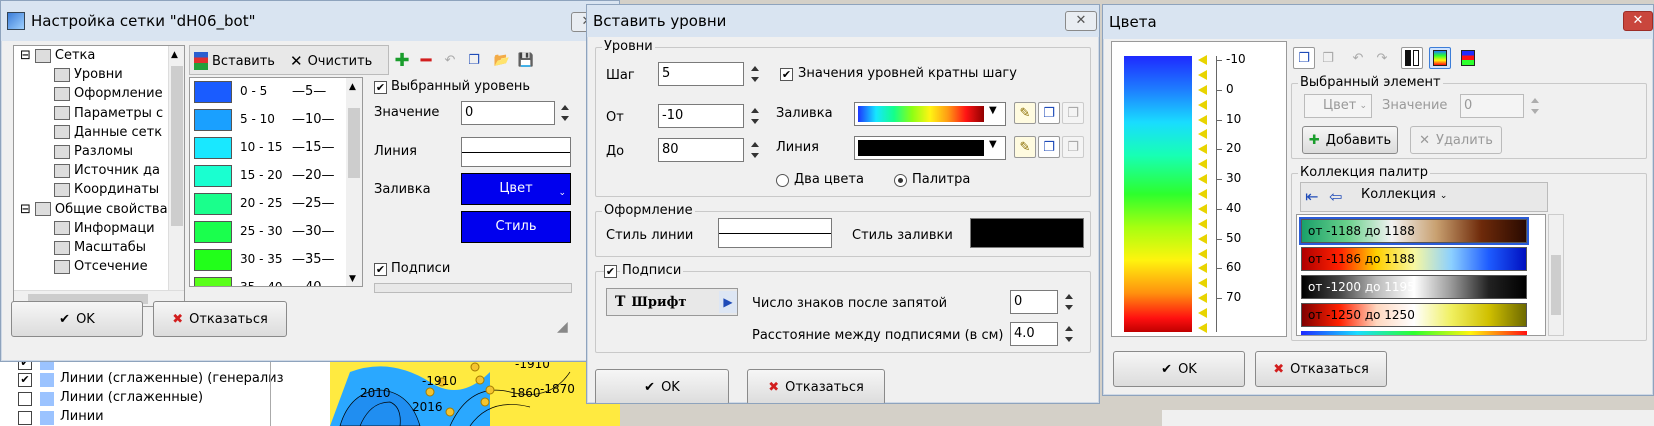 This screenshot has width=1654, height=426. Describe the element at coordinates (1414, 259) in the screenshot. I see `palette-item: от -1186 до 1188` at that location.